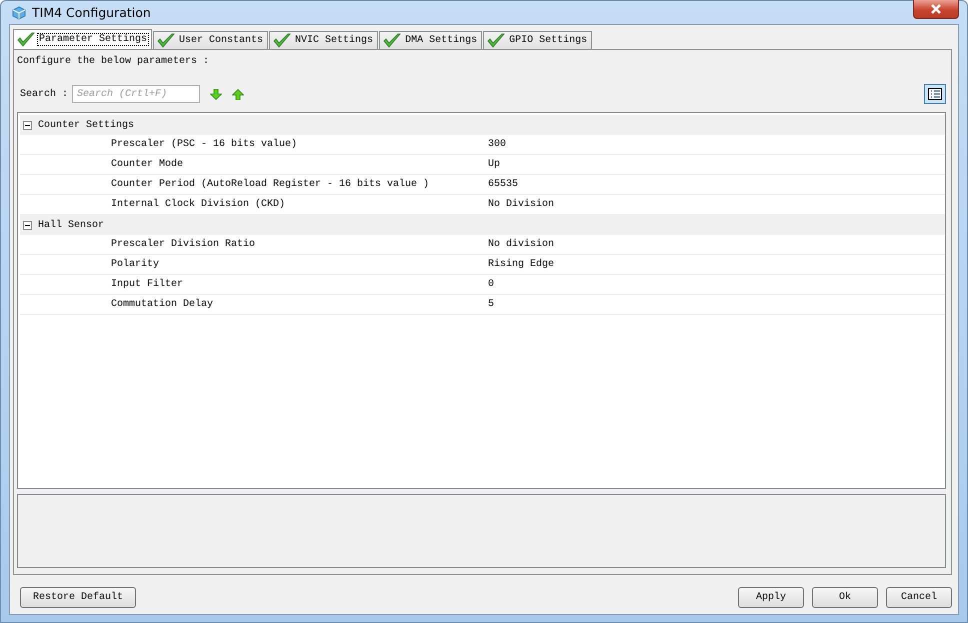 This screenshot has height=623, width=968. Describe the element at coordinates (715, 204) in the screenshot. I see `parameter-value: No Division` at that location.